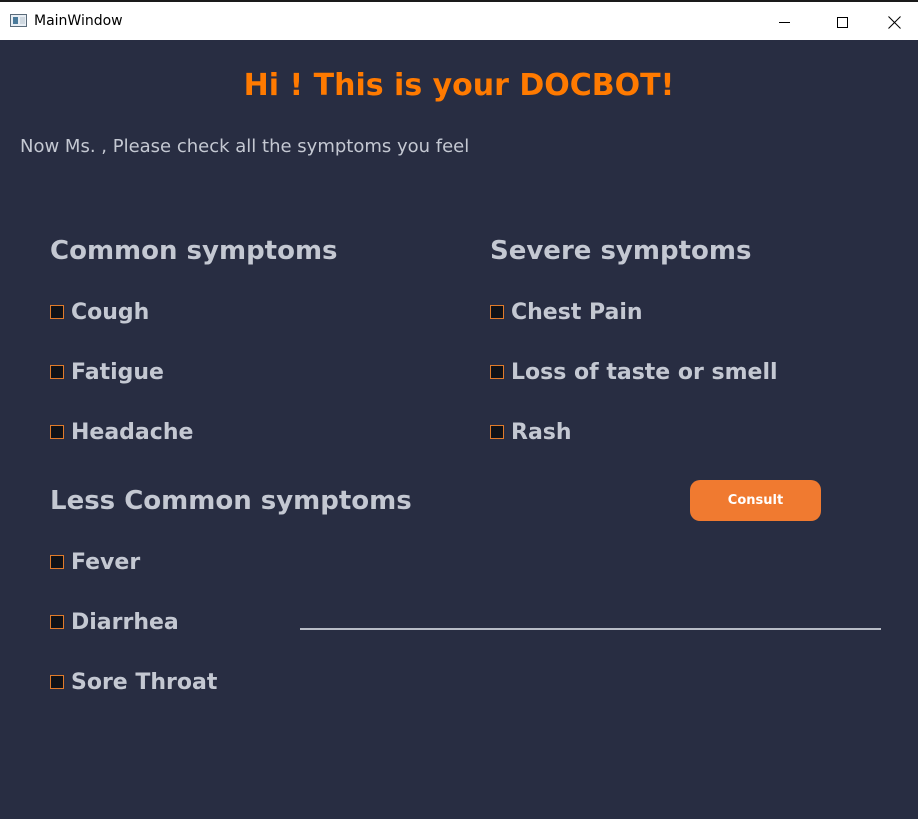 This screenshot has height=819, width=918. I want to click on checkbox-diarrhea: Diarrhea, so click(114, 622).